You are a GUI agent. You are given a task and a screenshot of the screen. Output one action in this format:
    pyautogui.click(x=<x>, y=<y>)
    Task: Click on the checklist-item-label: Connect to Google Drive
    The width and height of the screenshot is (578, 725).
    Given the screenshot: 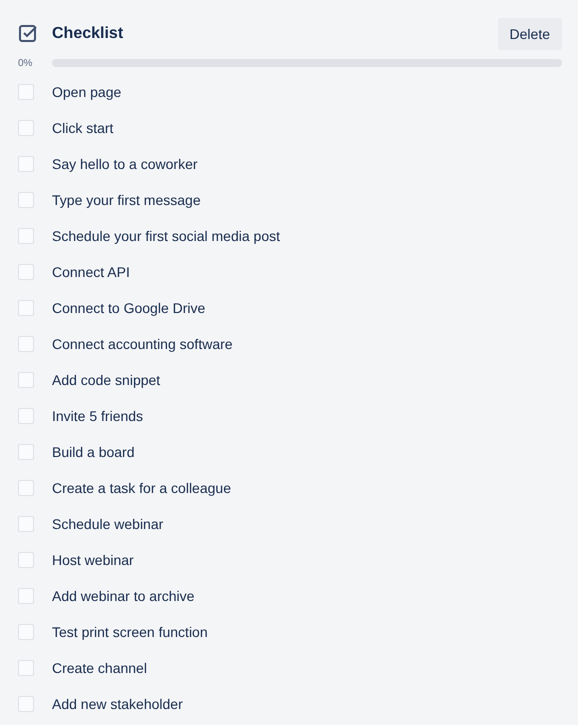 What is the action you would take?
    pyautogui.click(x=129, y=308)
    